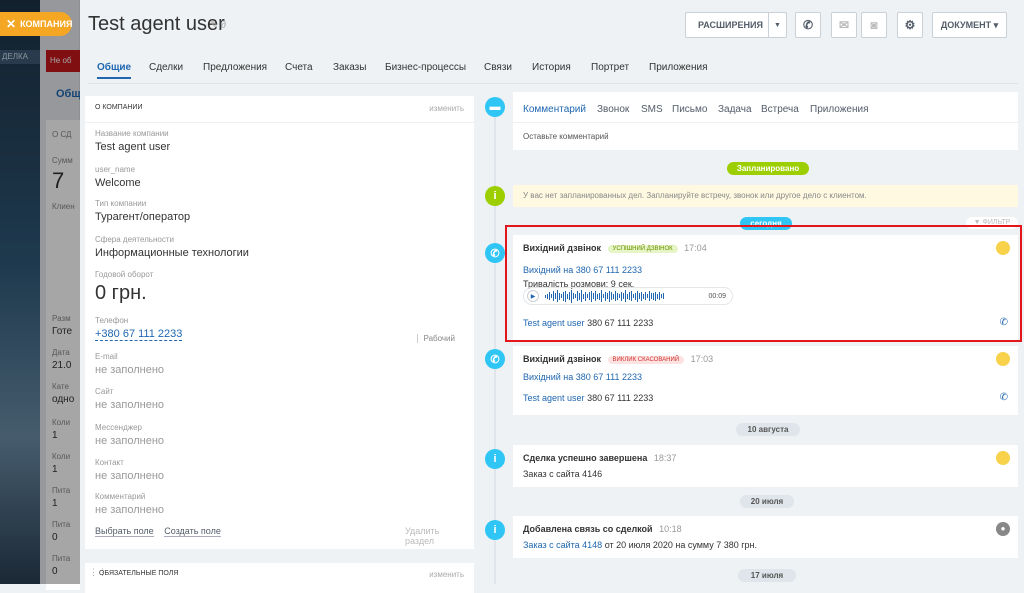  What do you see at coordinates (780, 109) in the screenshot?
I see `editor-tab-meeting: Встреча` at bounding box center [780, 109].